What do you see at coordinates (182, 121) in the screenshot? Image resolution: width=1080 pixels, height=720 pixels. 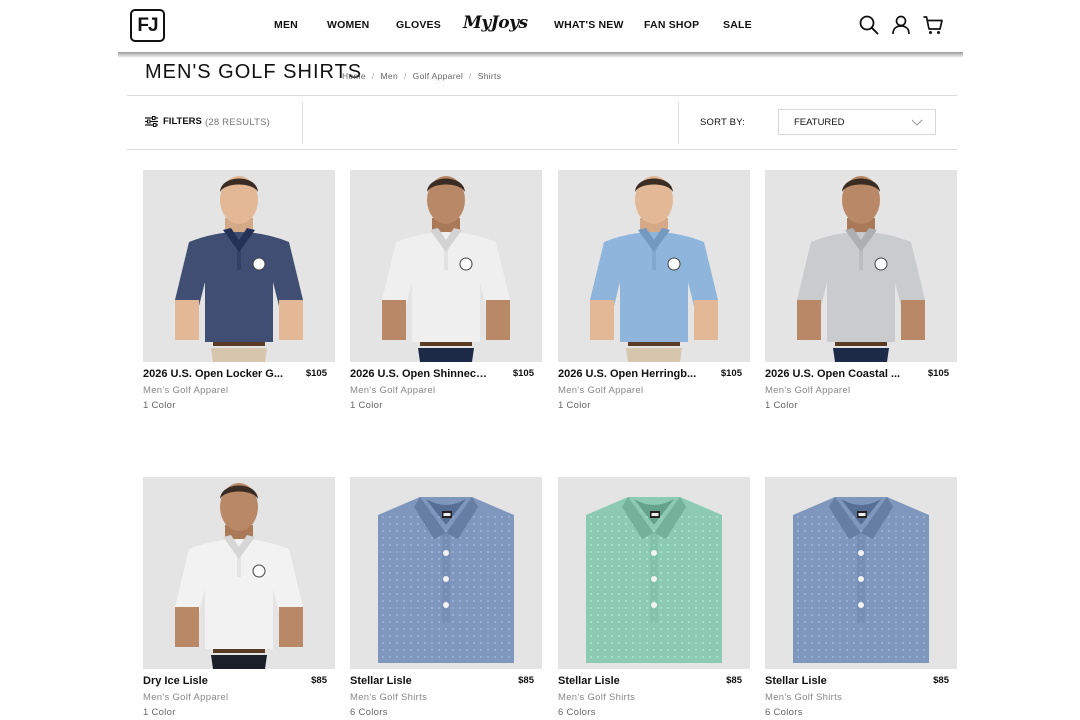 I see `filters-label: FILTERS` at bounding box center [182, 121].